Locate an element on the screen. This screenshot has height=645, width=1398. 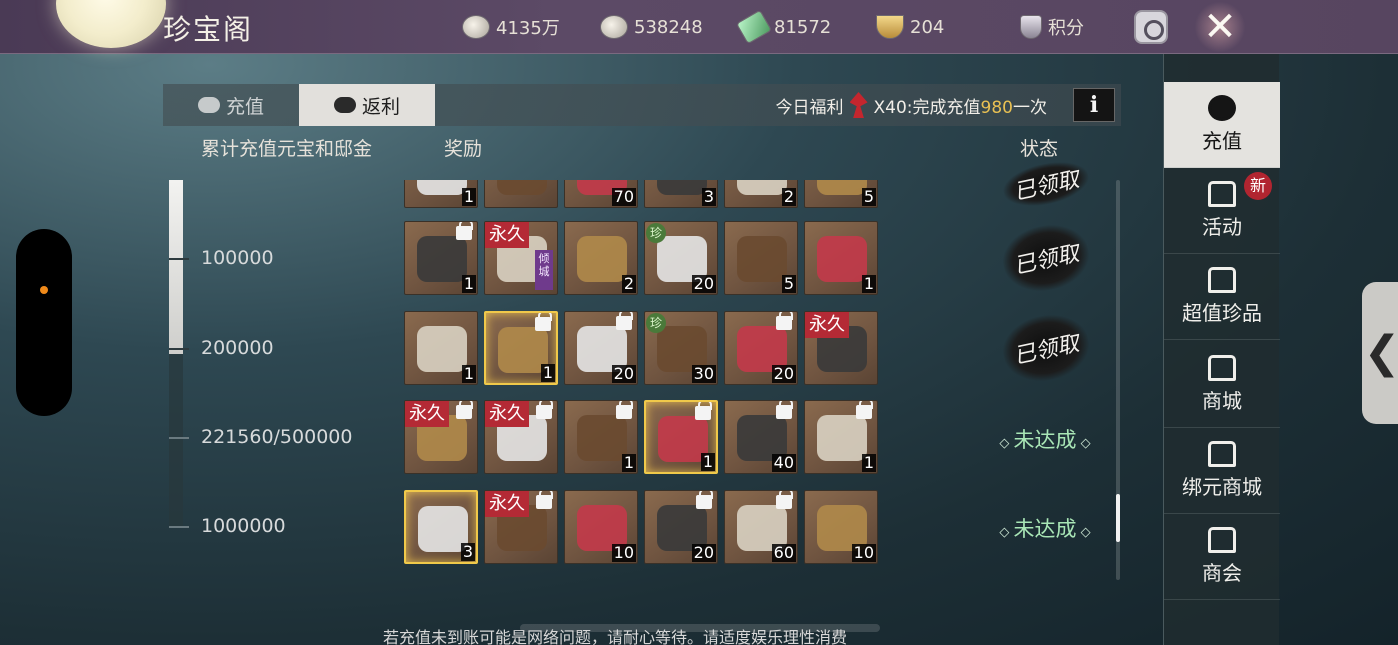
chevron-left-icon: ❮ is located at coordinates (1380, 352).